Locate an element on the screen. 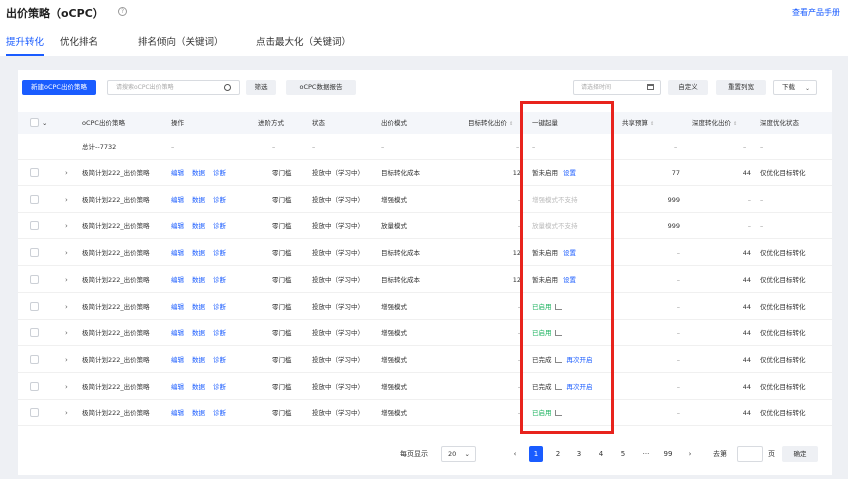 The image size is (848, 479). help-icon: ? is located at coordinates (122, 11).